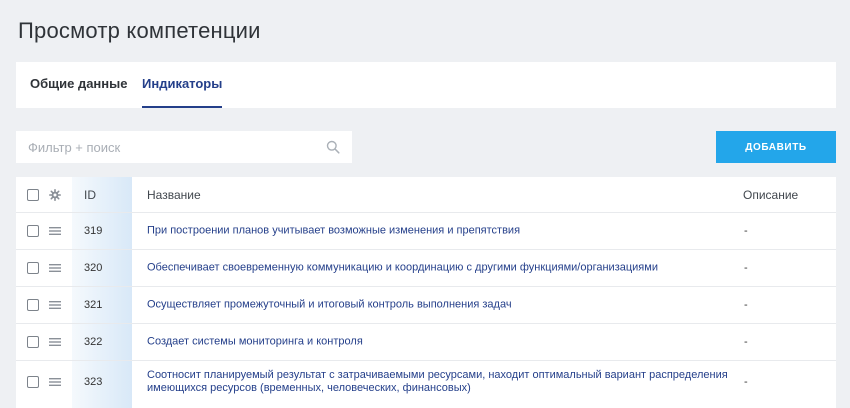 This screenshot has height=408, width=850. Describe the element at coordinates (93, 231) in the screenshot. I see `row-id: 319` at that location.